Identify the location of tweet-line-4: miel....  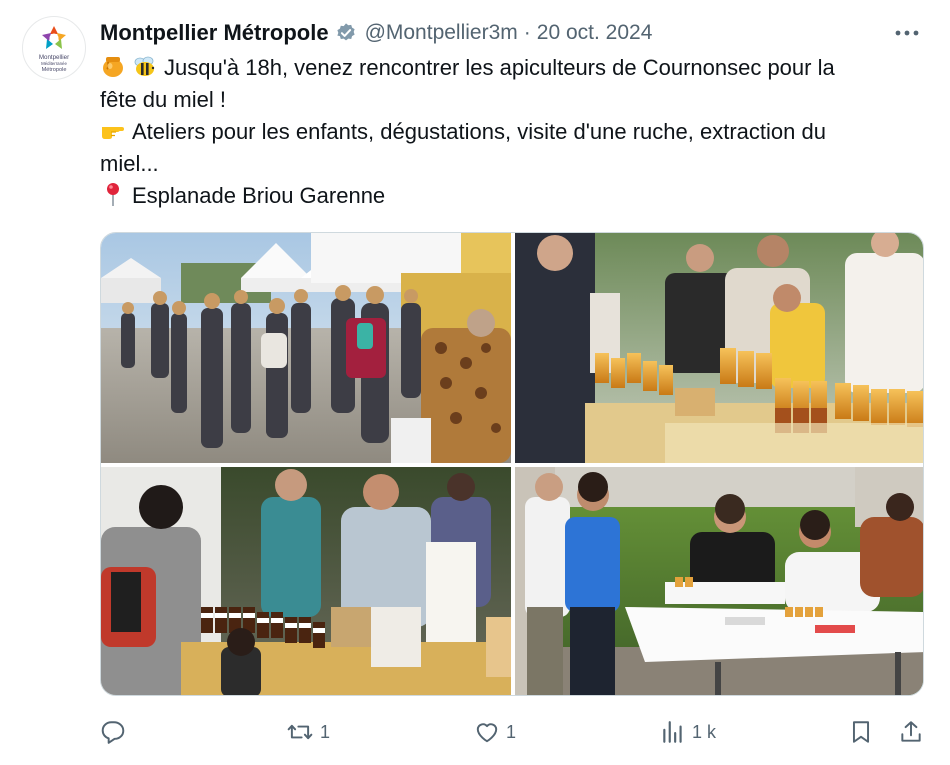
(129, 163).